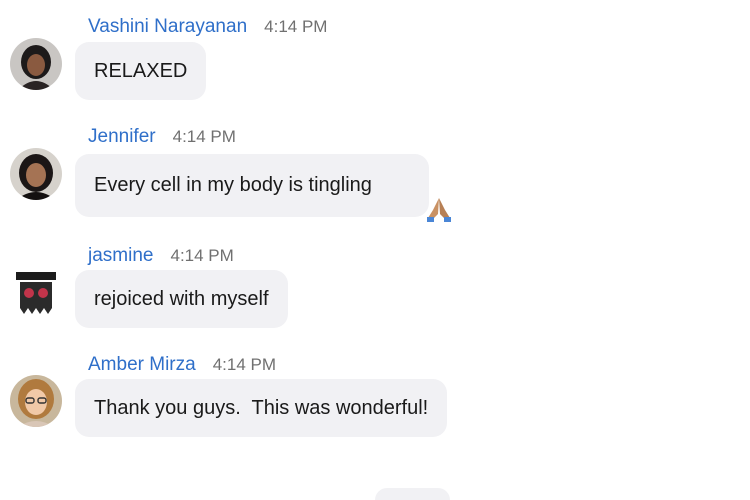 The height and width of the screenshot is (500, 750). I want to click on message-text: RELAXED, so click(141, 70).